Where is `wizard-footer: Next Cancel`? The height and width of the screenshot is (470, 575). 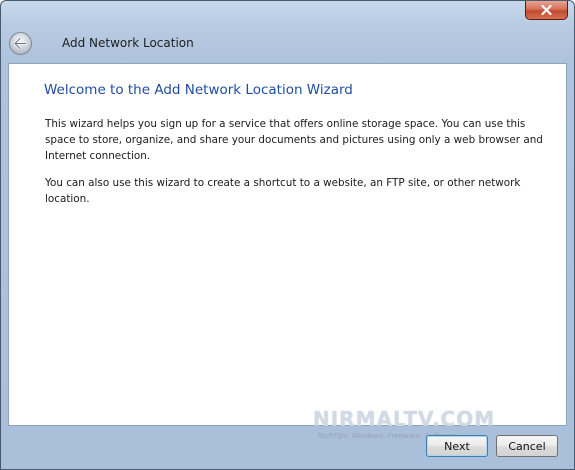 wizard-footer: Next Cancel is located at coordinates (287, 447).